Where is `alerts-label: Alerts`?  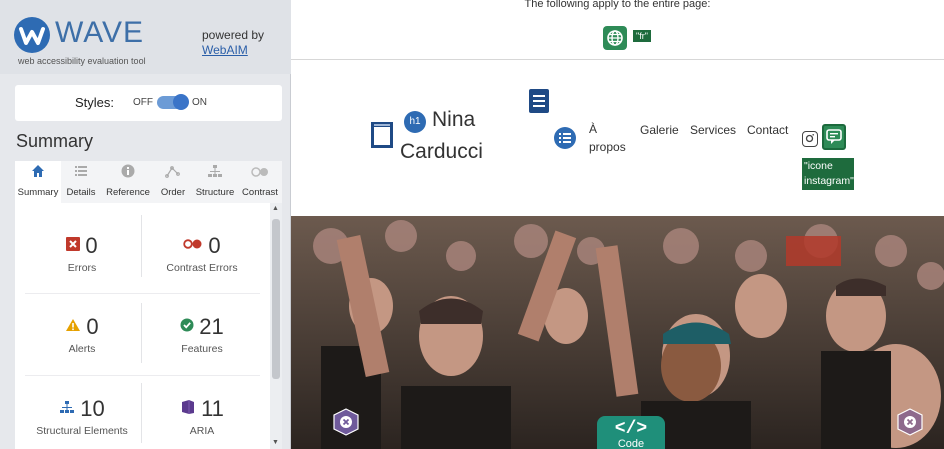 alerts-label: Alerts is located at coordinates (82, 349).